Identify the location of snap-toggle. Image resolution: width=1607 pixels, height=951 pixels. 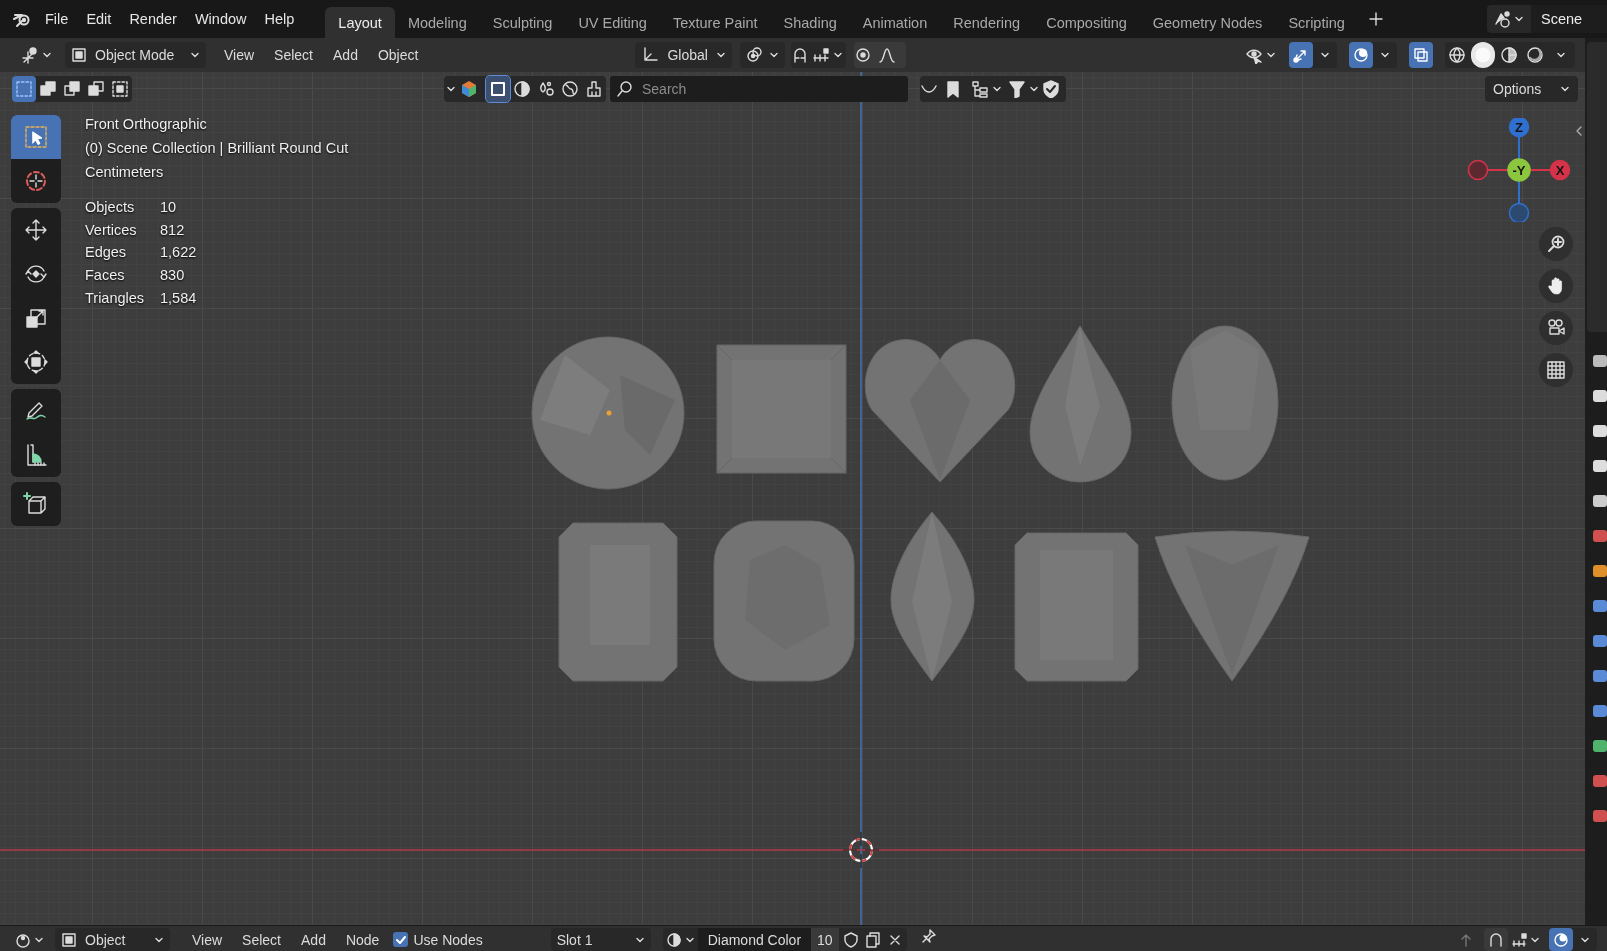
(1496, 939).